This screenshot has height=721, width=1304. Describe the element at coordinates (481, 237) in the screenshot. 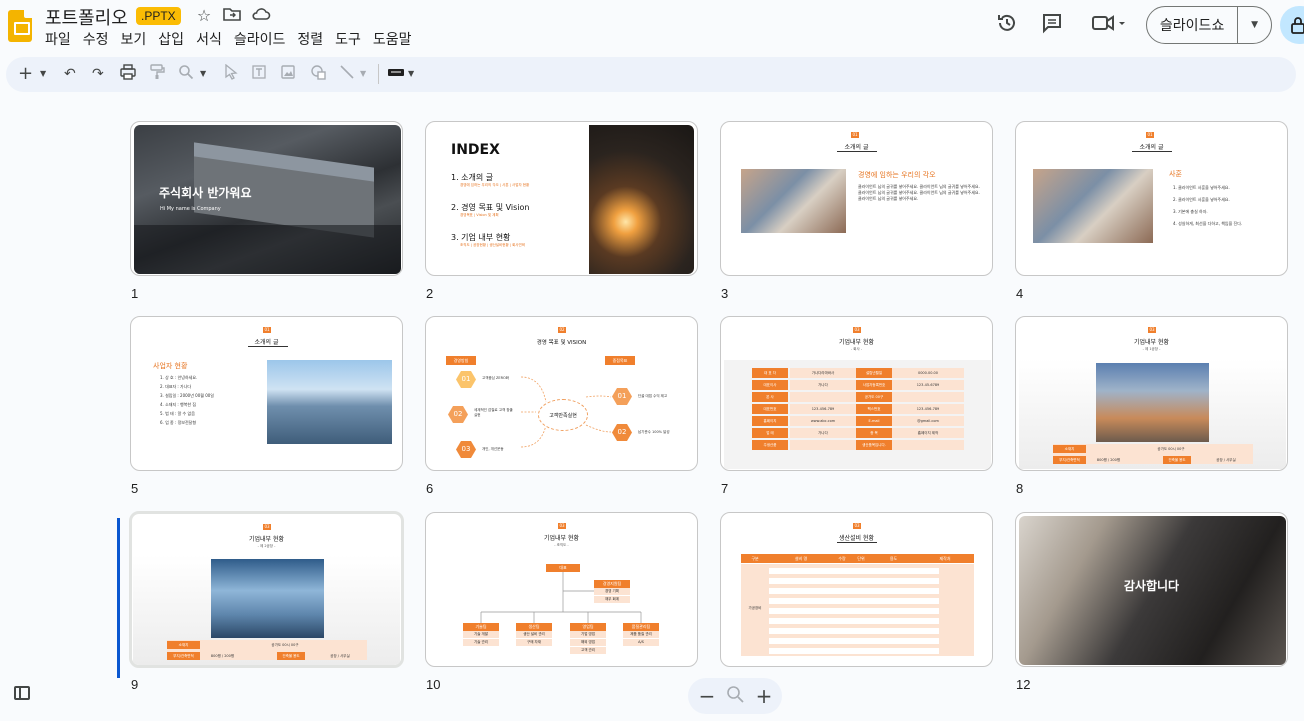

I see `slide-2-item-3: 3. 기업 내부 현황` at that location.